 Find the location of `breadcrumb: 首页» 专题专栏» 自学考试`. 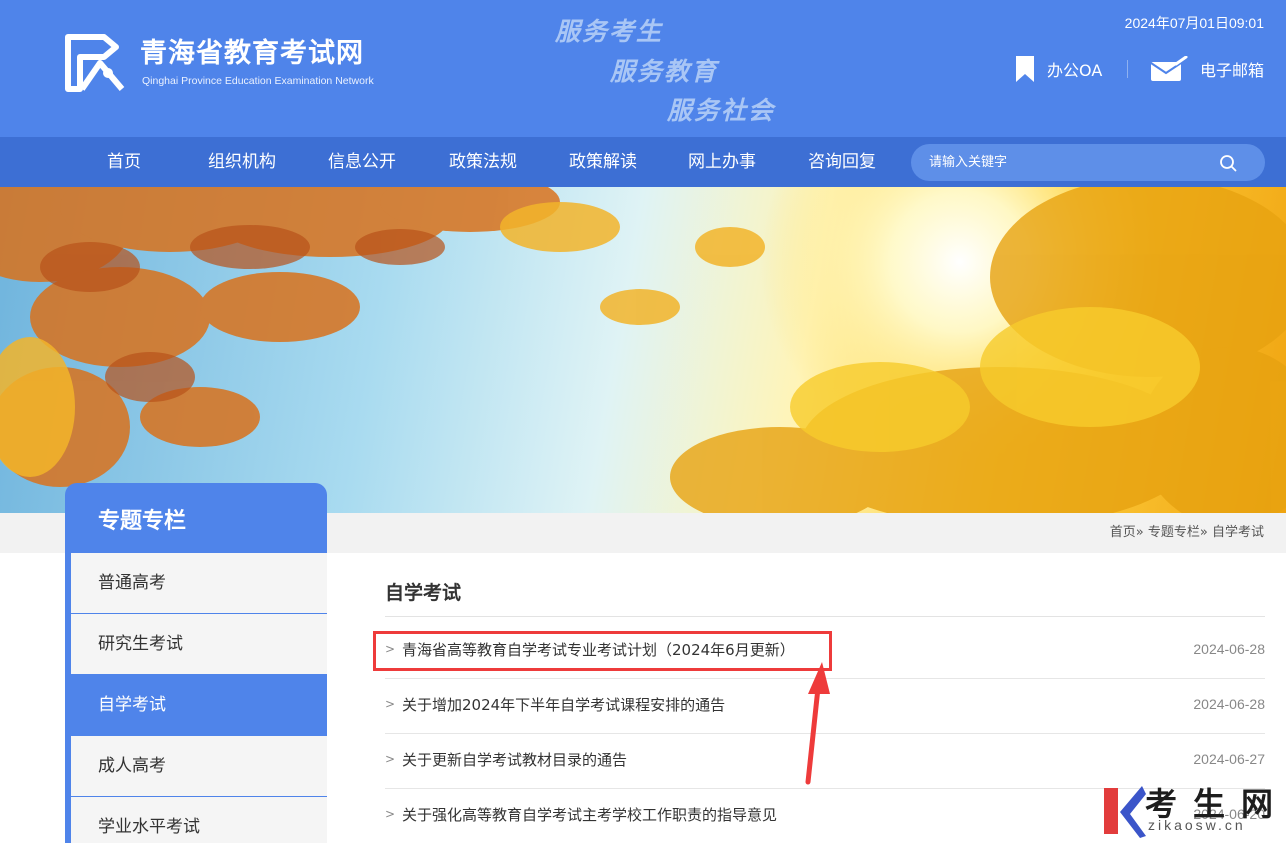

breadcrumb: 首页» 专题专栏» 自学考试 is located at coordinates (1187, 533).